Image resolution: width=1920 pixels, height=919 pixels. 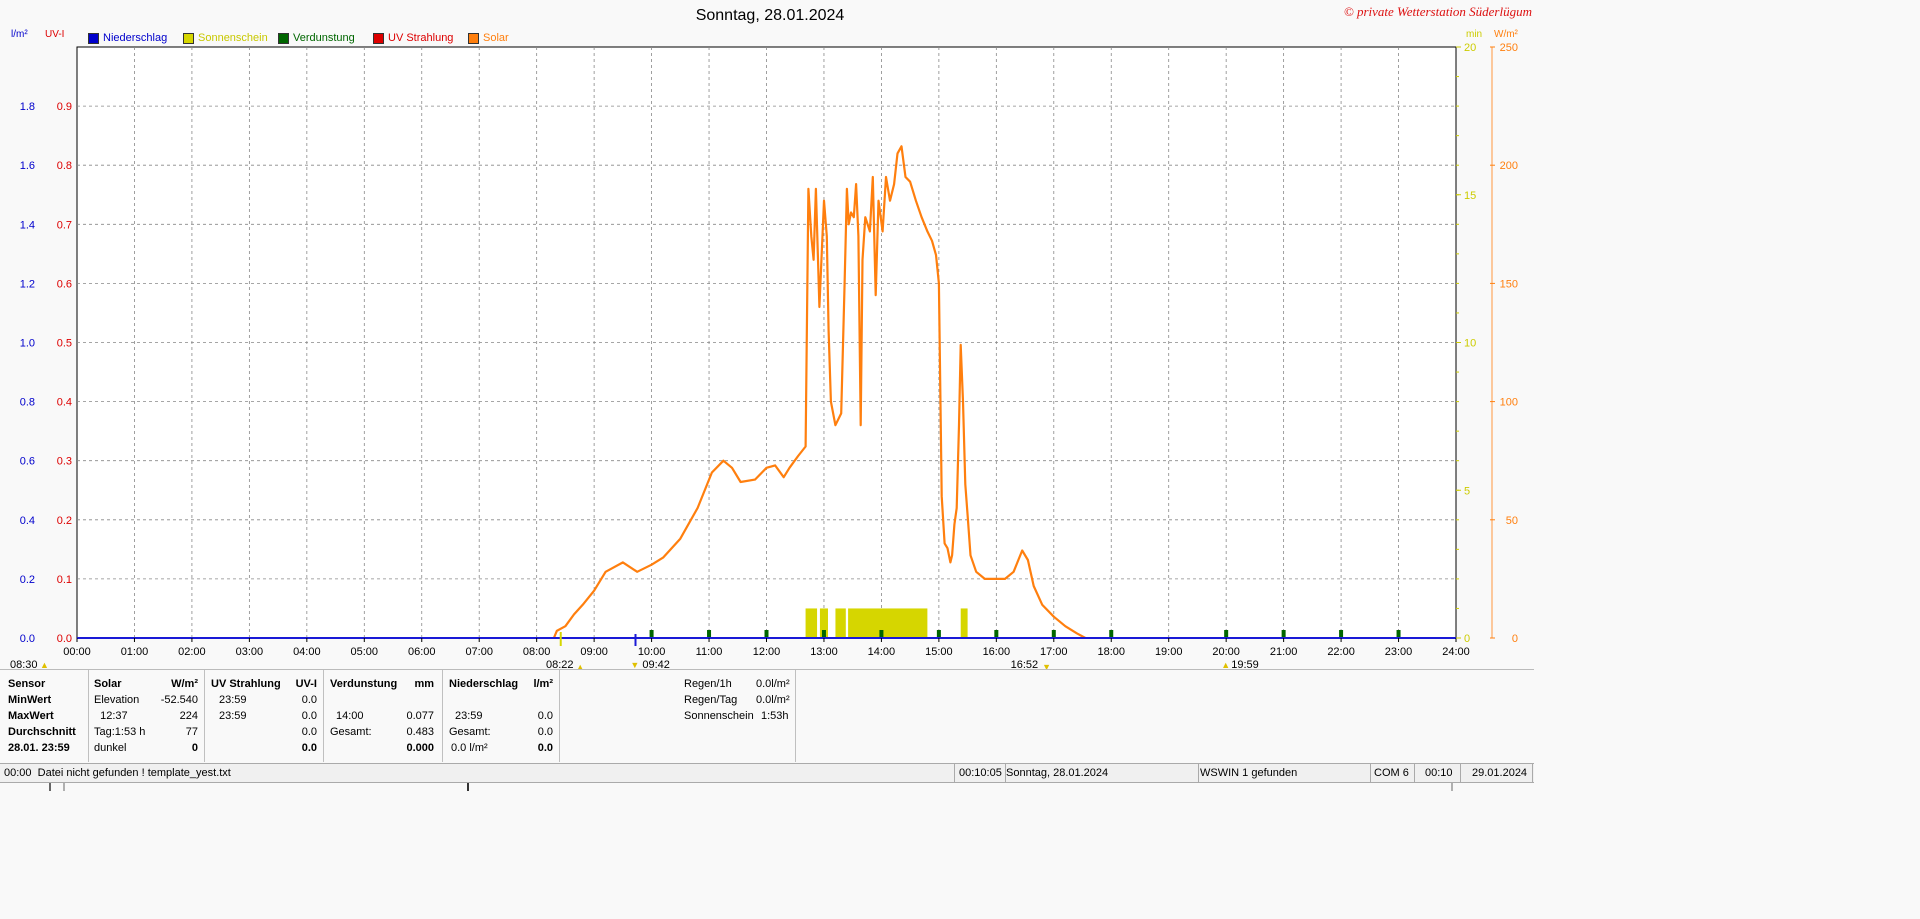 What do you see at coordinates (1025, 664) in the screenshot?
I see `marker-label-sunset: 16:52` at bounding box center [1025, 664].